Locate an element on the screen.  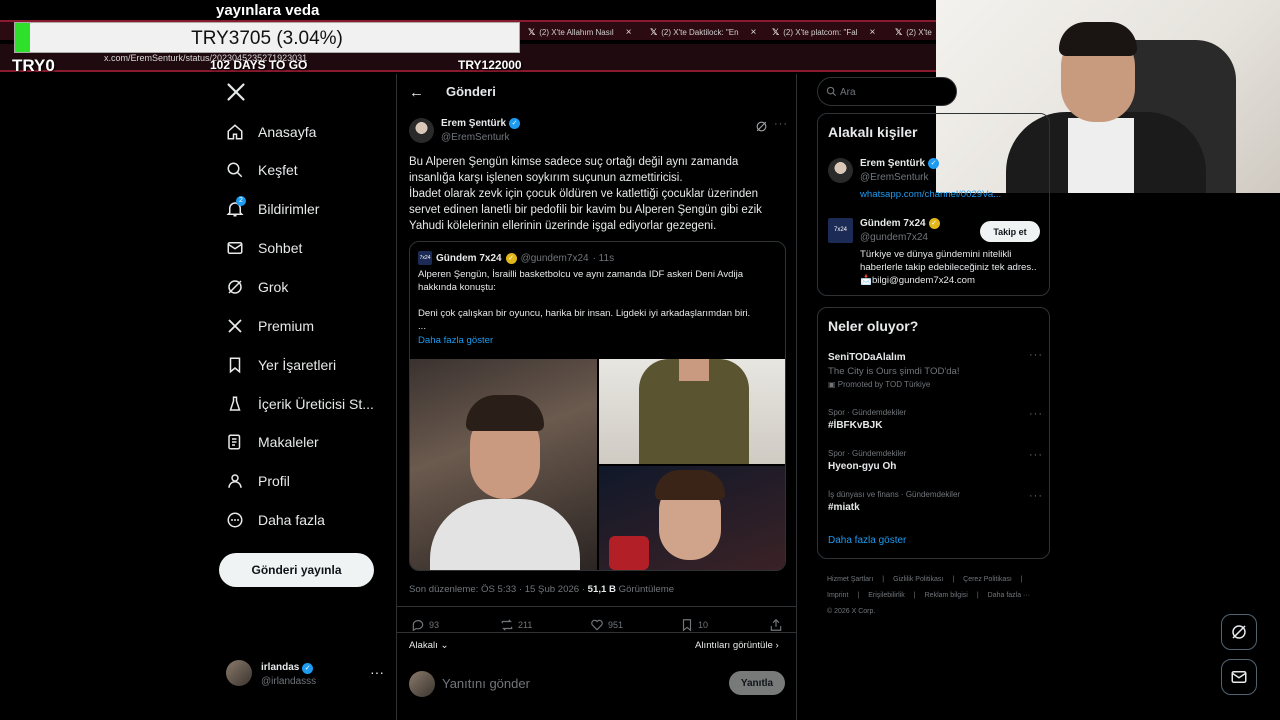
footer-link: Erişilebilirlik is located at coordinates (886, 595).